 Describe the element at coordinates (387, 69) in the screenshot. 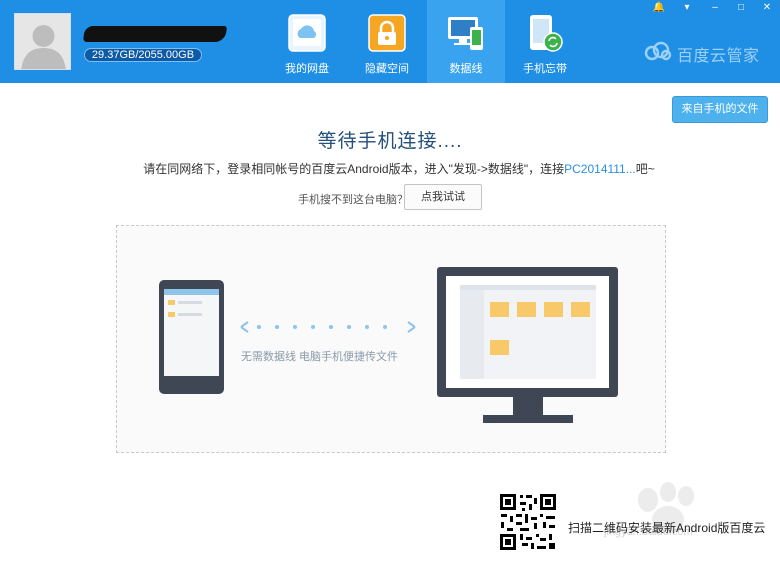

I see `tab-label: 隐藏空间` at that location.